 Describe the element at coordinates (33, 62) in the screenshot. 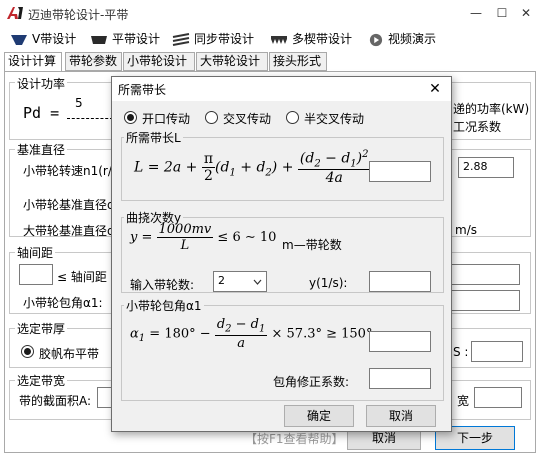

I see `tab-design-calc: 设计计算` at that location.